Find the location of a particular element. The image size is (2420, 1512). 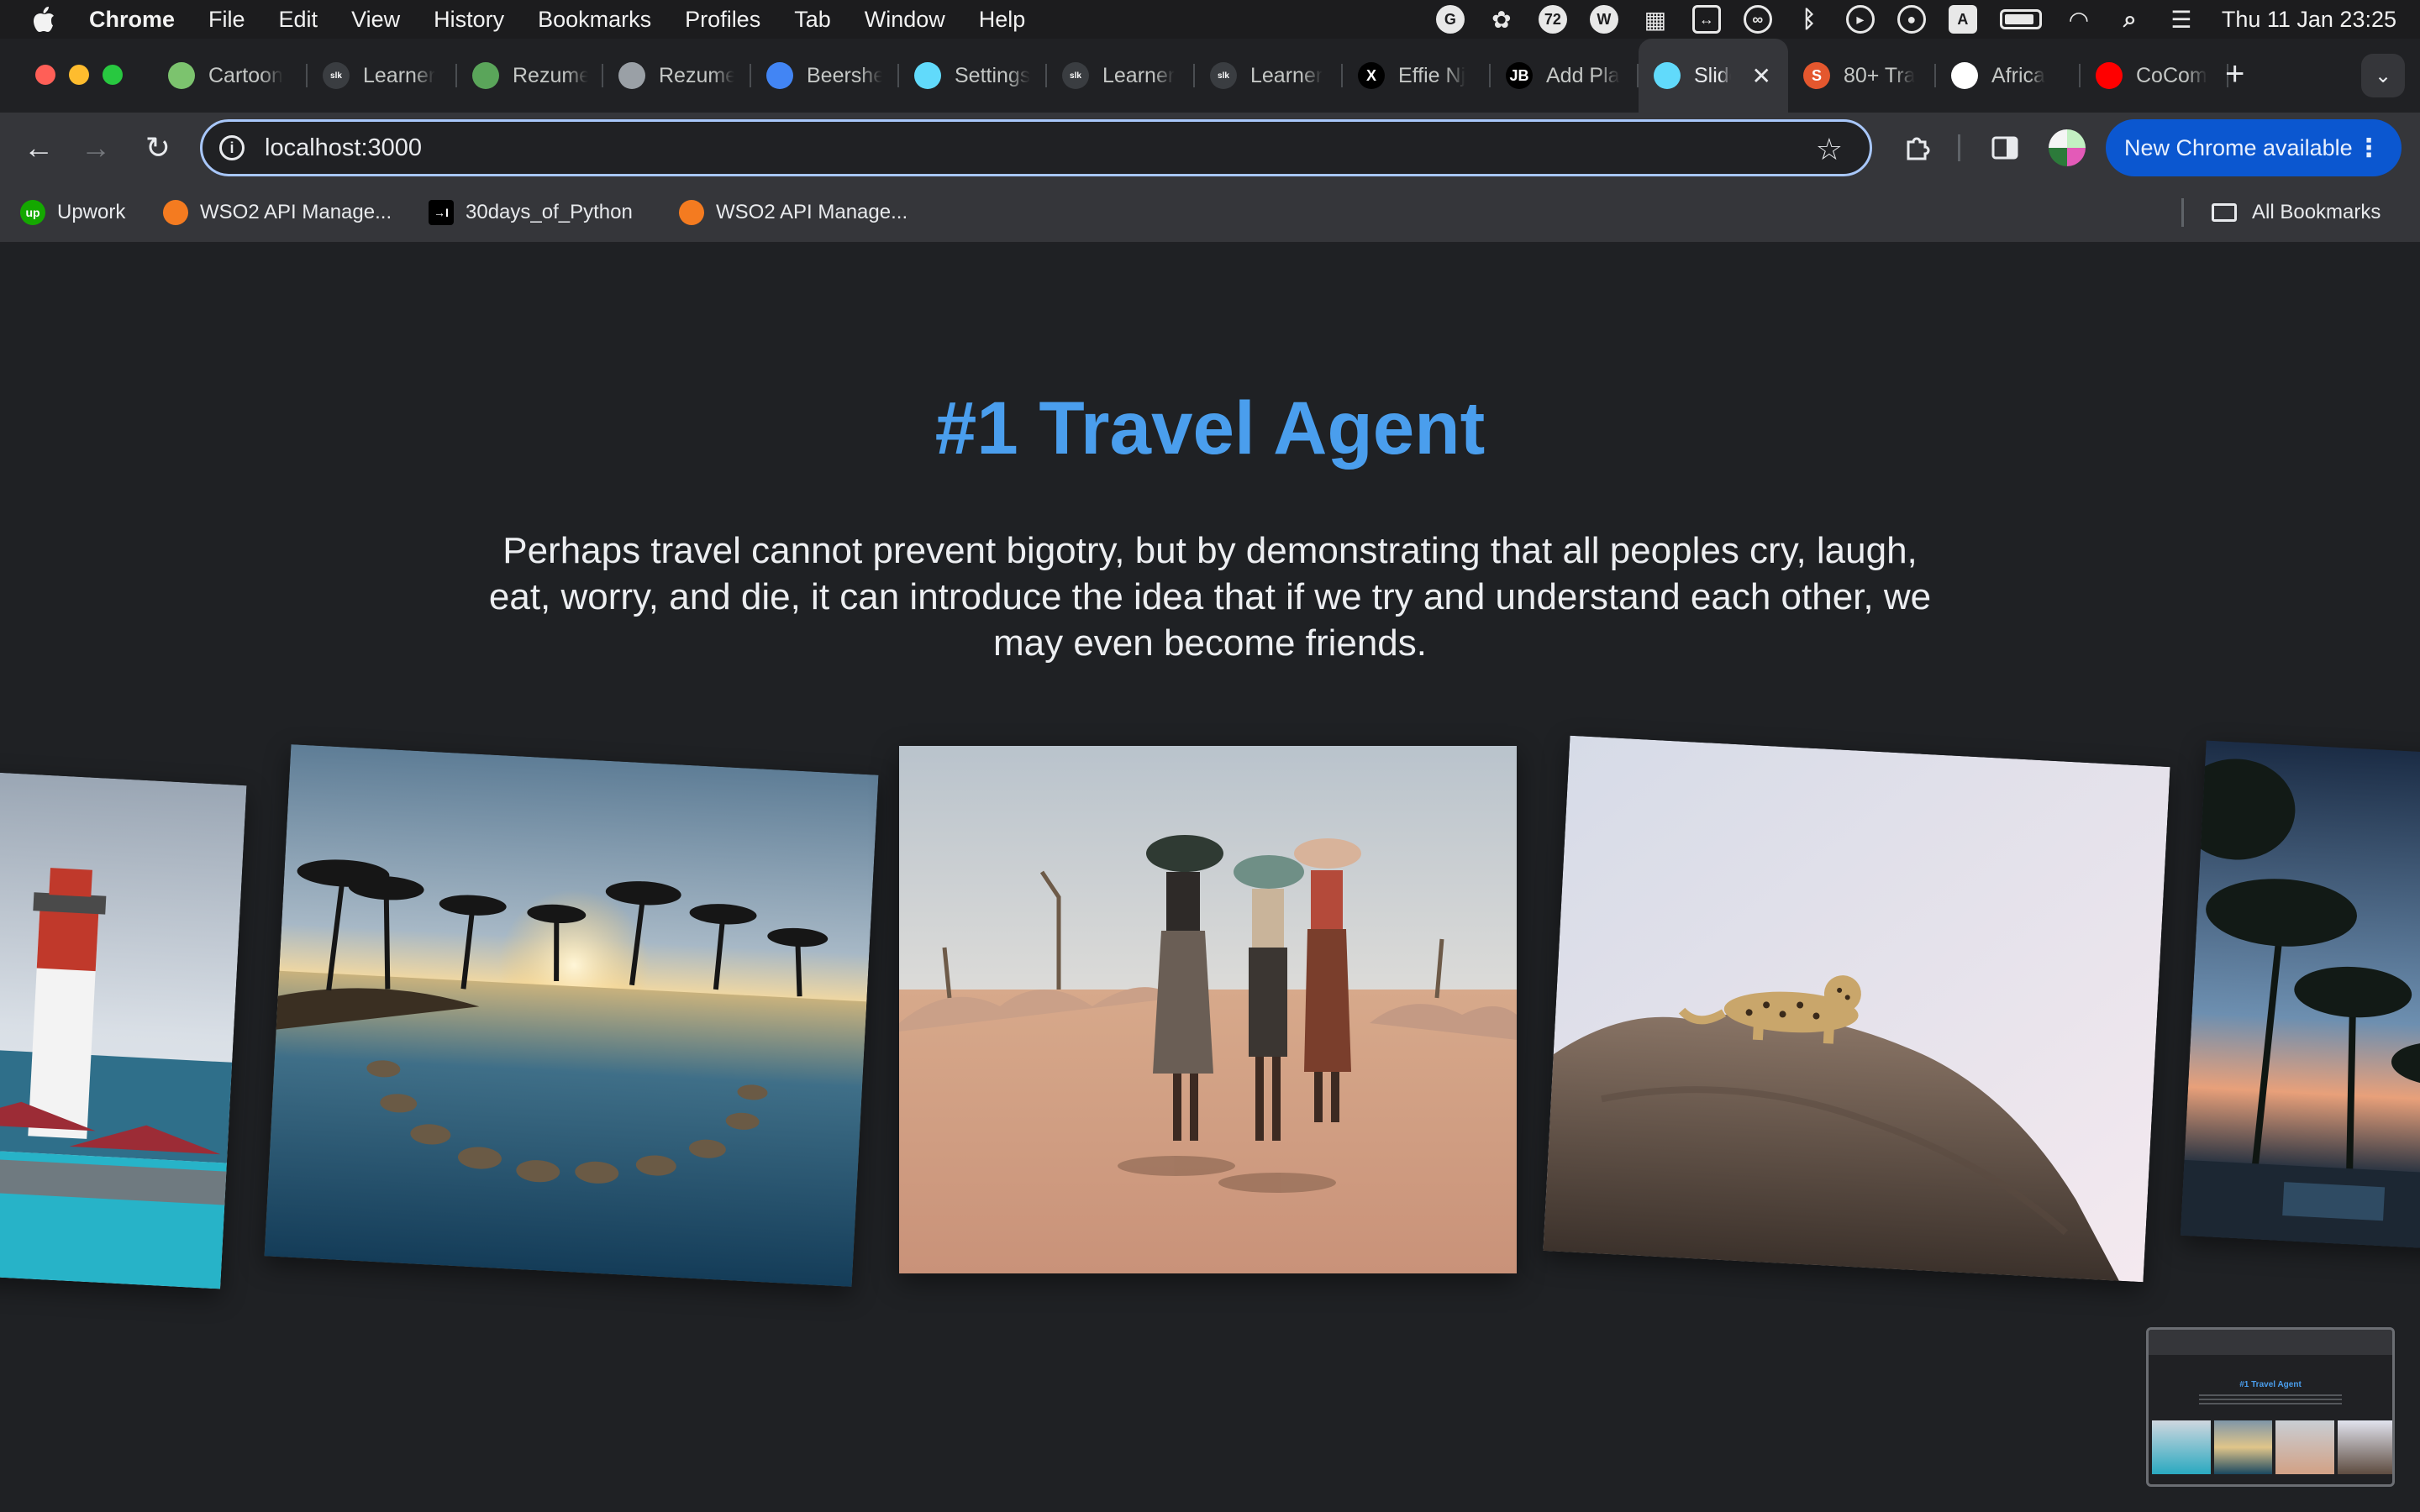

slide-lighthouse is located at coordinates (124, 1029).